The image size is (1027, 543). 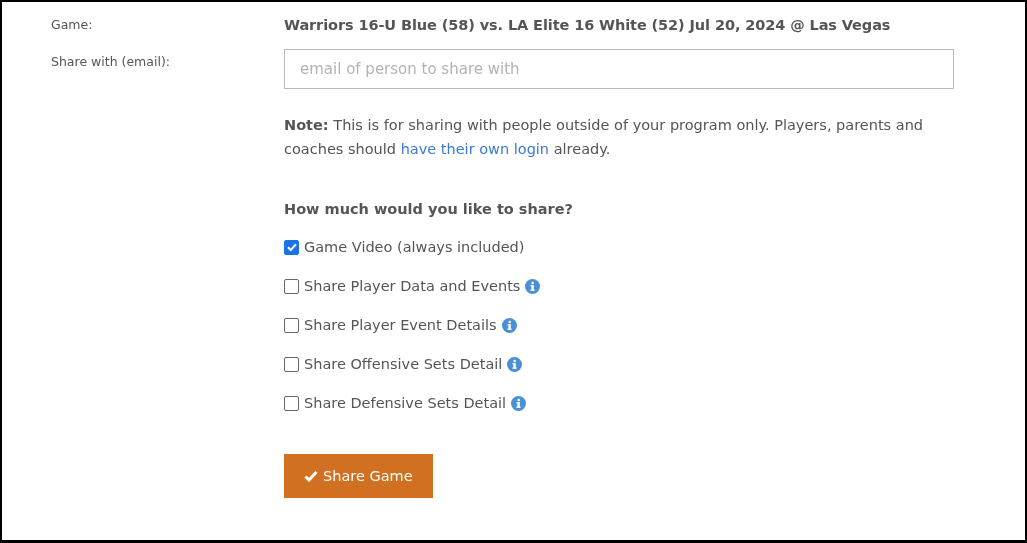 I want to click on check-icon, so click(x=311, y=476).